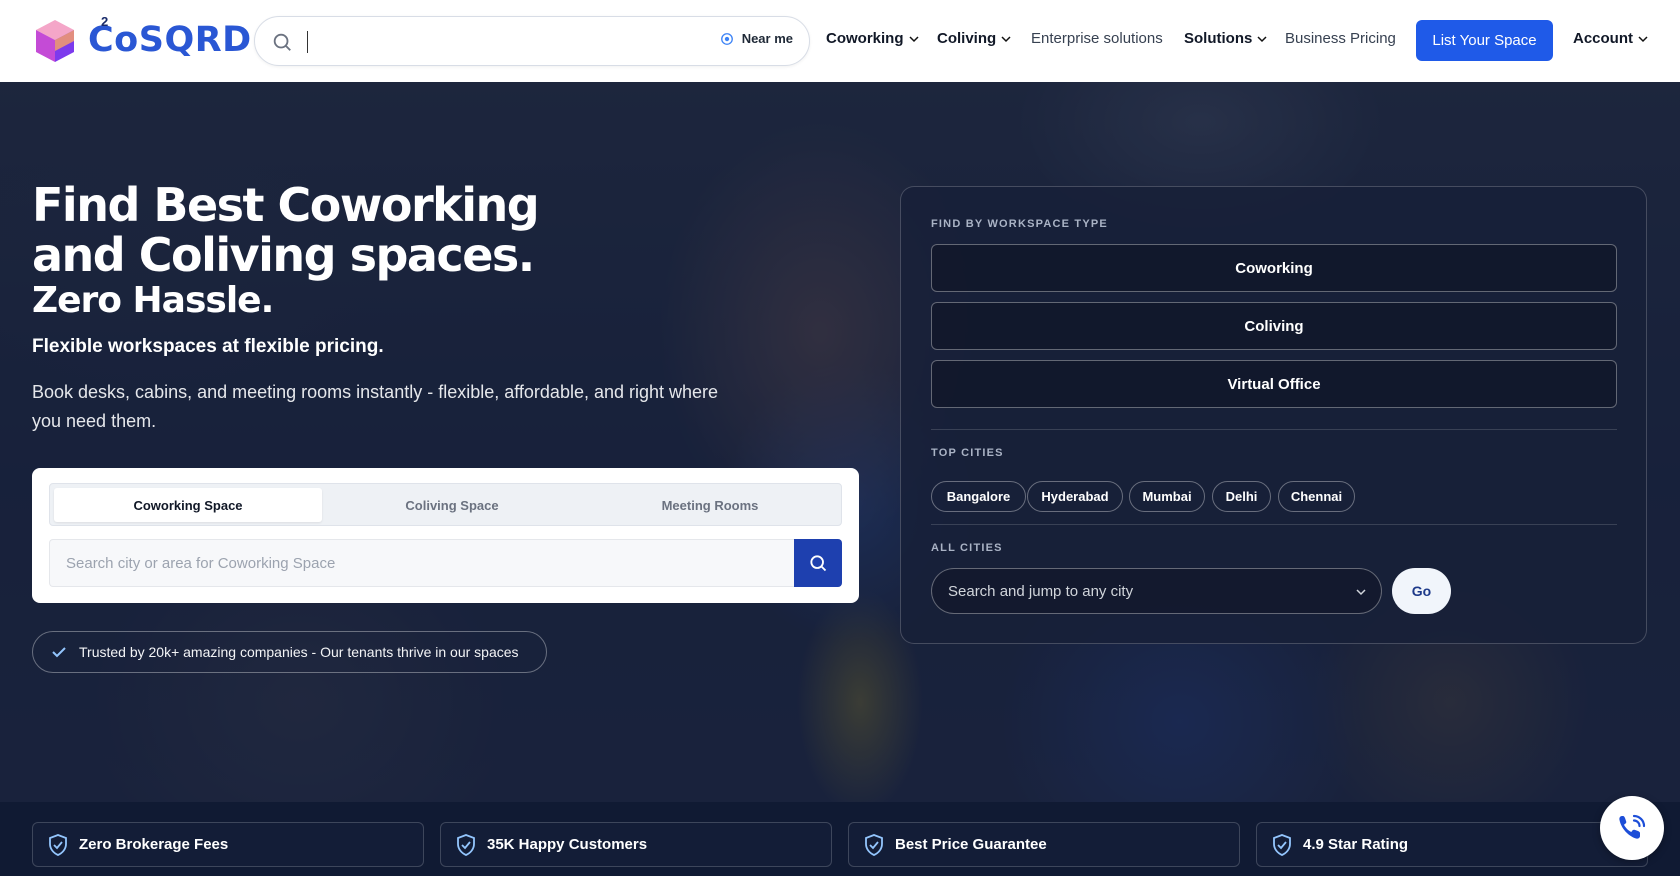 The width and height of the screenshot is (1680, 876). Describe the element at coordinates (1316, 496) in the screenshot. I see `city-chip-chennai: Chennai` at that location.